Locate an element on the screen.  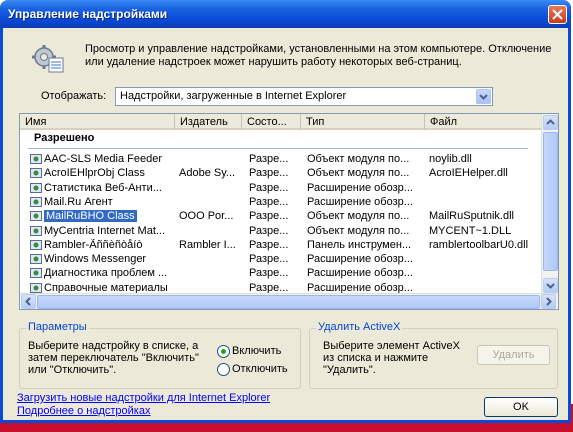
title-bar: Управление надстройками is located at coordinates (285, 14).